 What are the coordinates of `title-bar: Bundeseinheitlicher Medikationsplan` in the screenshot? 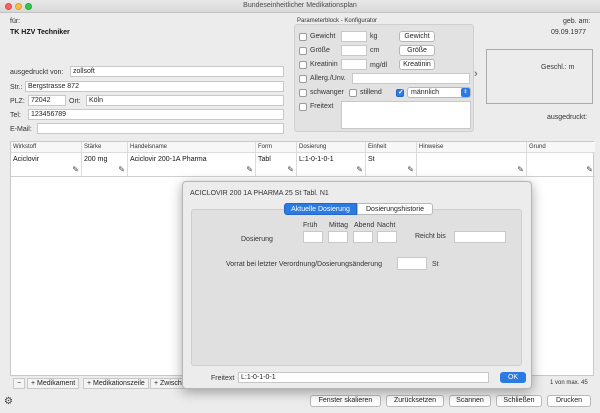 It's located at (300, 6).